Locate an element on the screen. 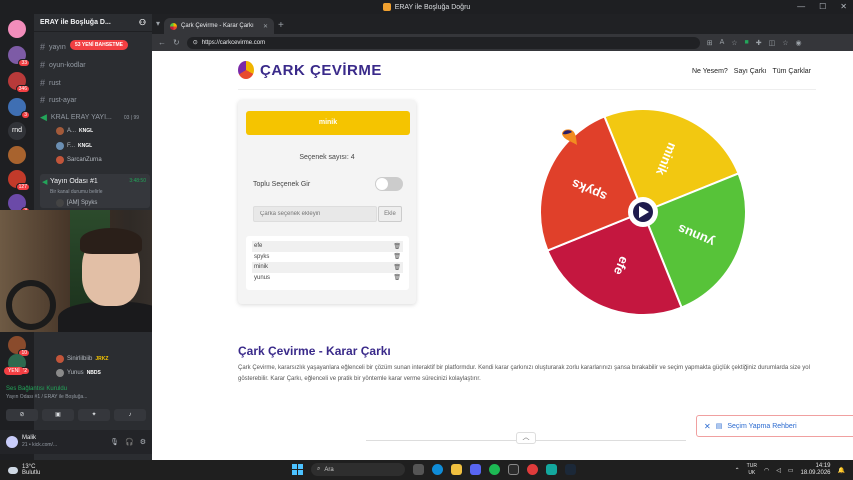 The height and width of the screenshot is (480, 853). headset is located at coordinates (31, 305).